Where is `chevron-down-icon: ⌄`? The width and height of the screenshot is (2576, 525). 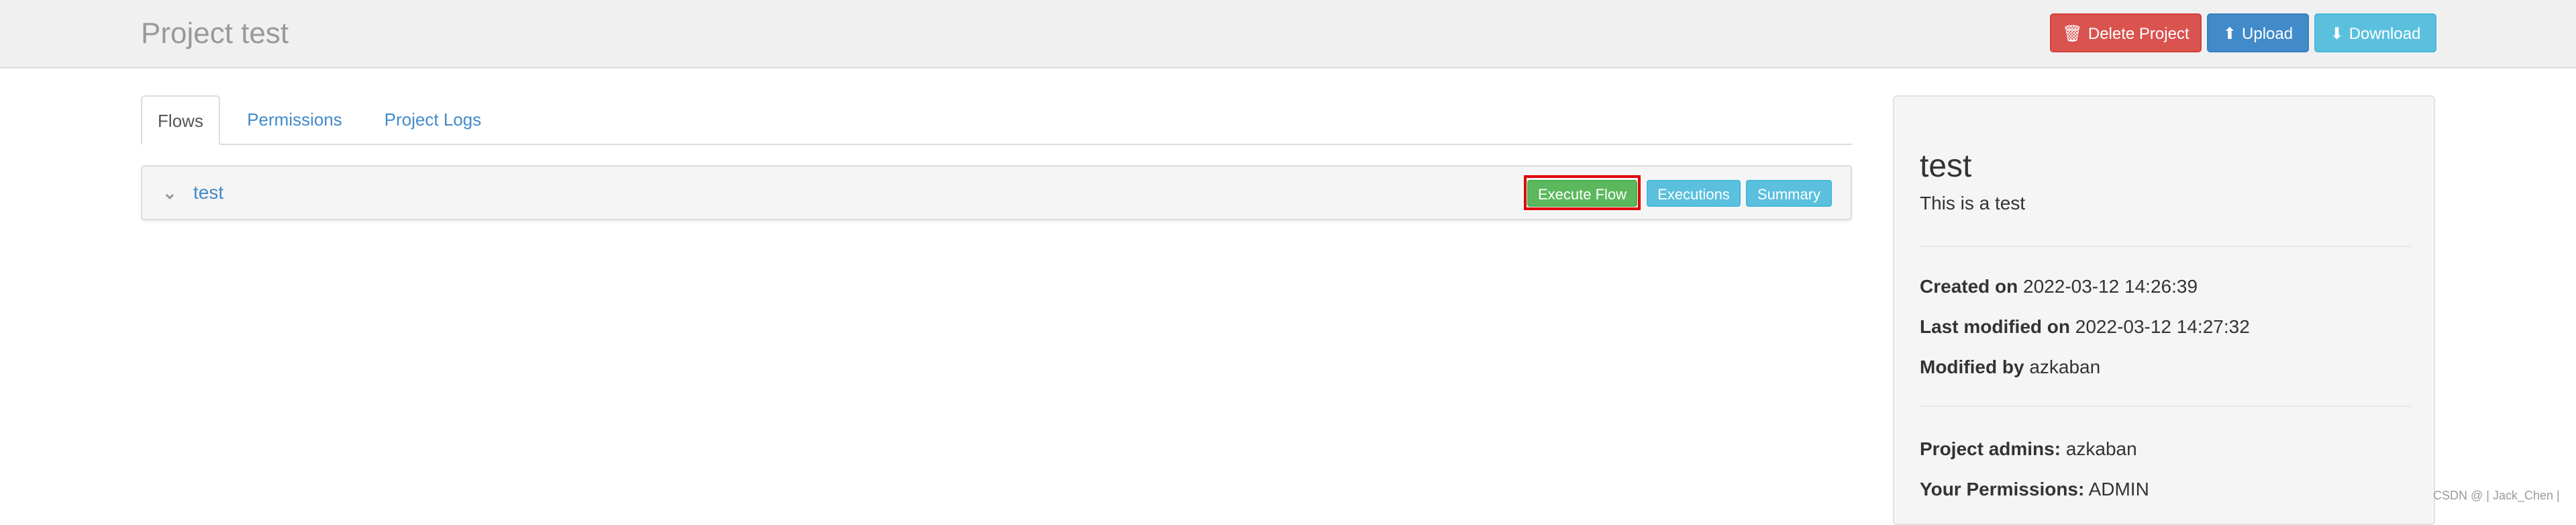 chevron-down-icon: ⌄ is located at coordinates (169, 193).